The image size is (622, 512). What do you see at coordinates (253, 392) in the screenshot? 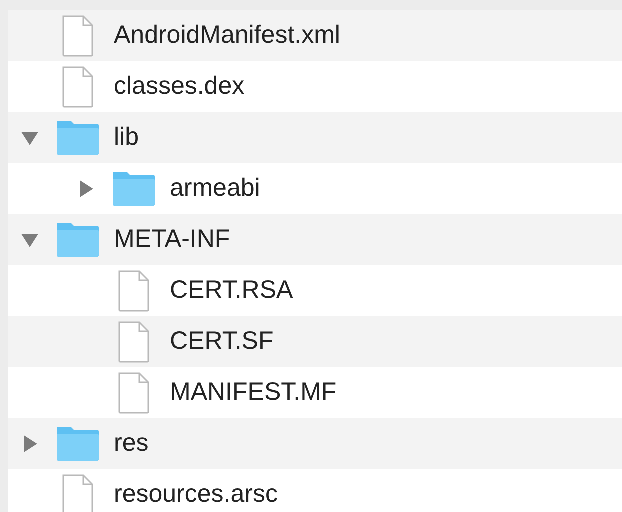
I see `file-name: MANIFEST.MF` at bounding box center [253, 392].